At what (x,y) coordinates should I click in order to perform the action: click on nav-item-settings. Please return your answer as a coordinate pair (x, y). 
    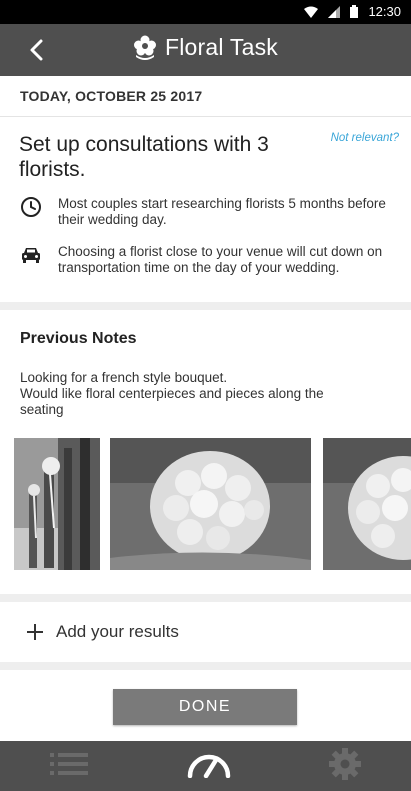
    Looking at the image, I should click on (345, 766).